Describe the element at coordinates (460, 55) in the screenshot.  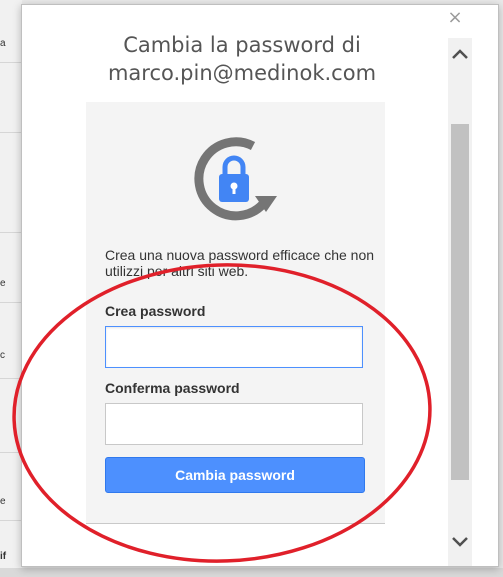
I see `scroll-up-arrow-icon` at that location.